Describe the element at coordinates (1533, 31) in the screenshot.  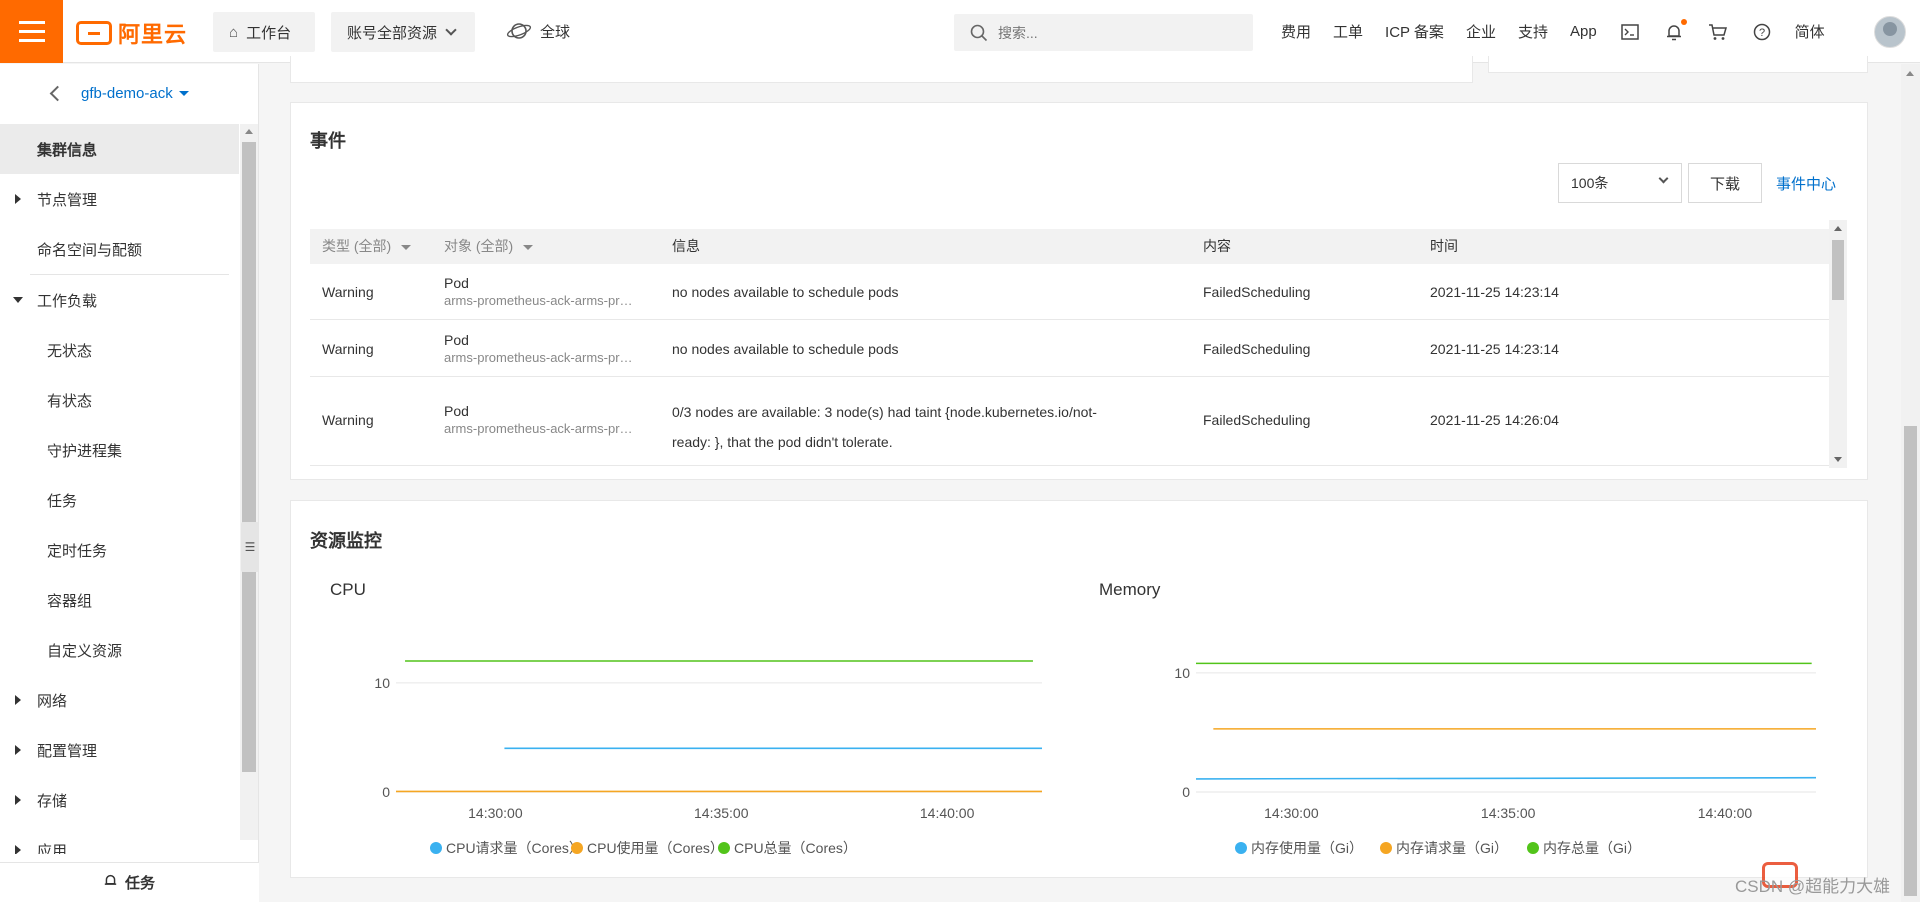
I see `link-support: 支持` at that location.